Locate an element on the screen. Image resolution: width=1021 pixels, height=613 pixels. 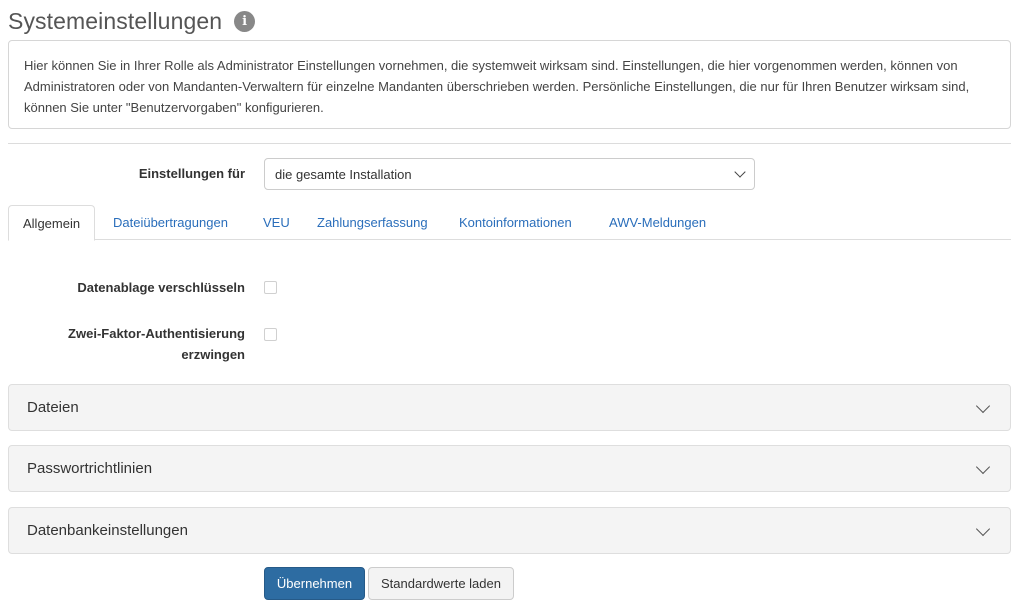
info-icon: i is located at coordinates (245, 21).